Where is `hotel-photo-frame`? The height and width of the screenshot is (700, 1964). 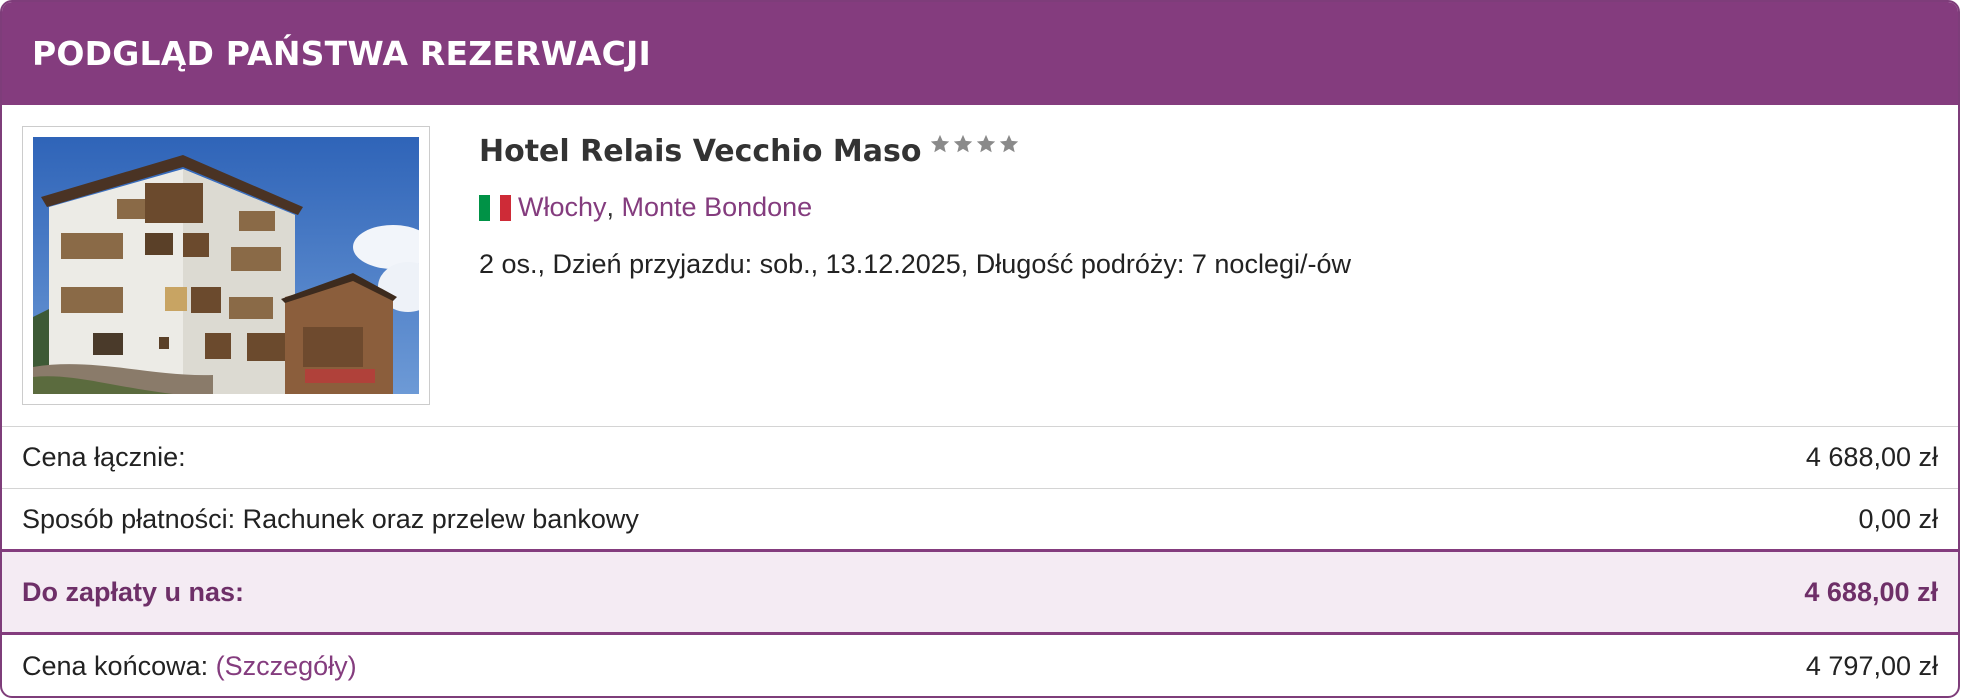
hotel-photo-frame is located at coordinates (226, 265).